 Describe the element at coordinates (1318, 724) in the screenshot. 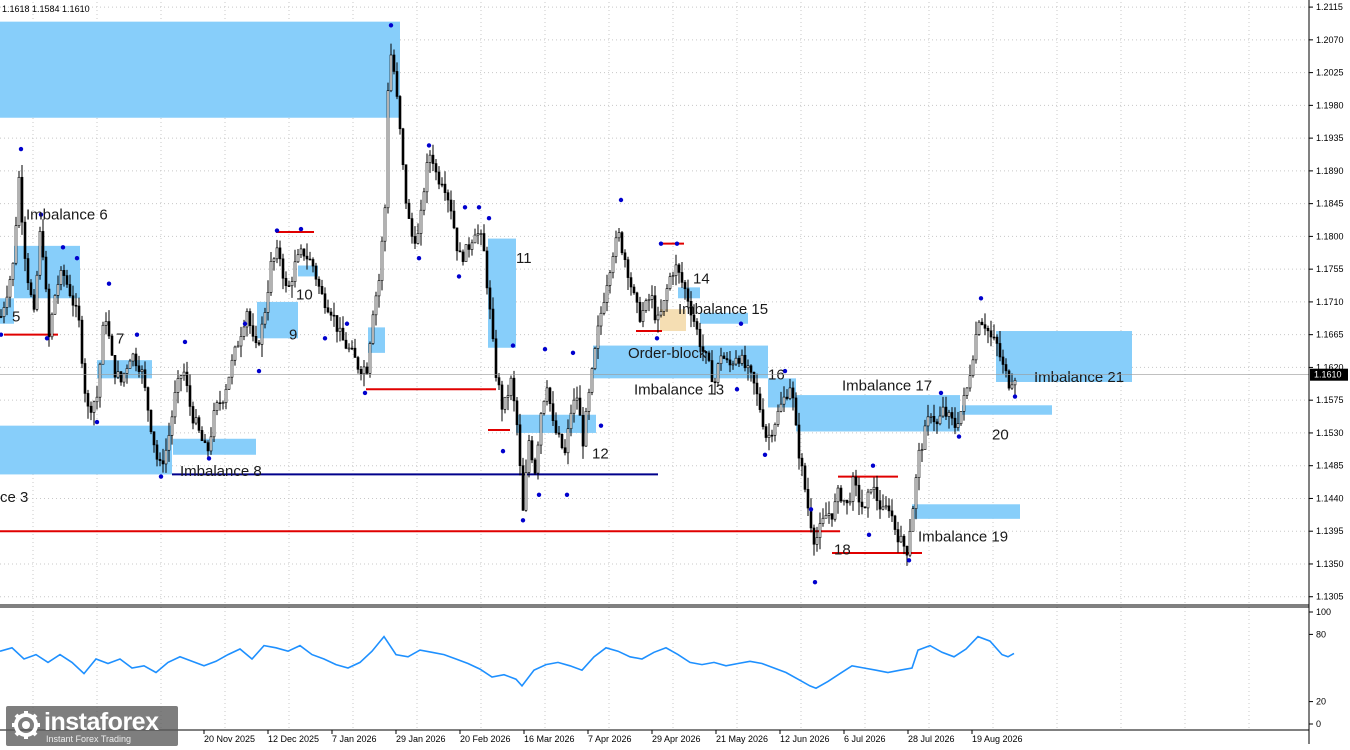

I see `osc-tick-label: 0` at that location.